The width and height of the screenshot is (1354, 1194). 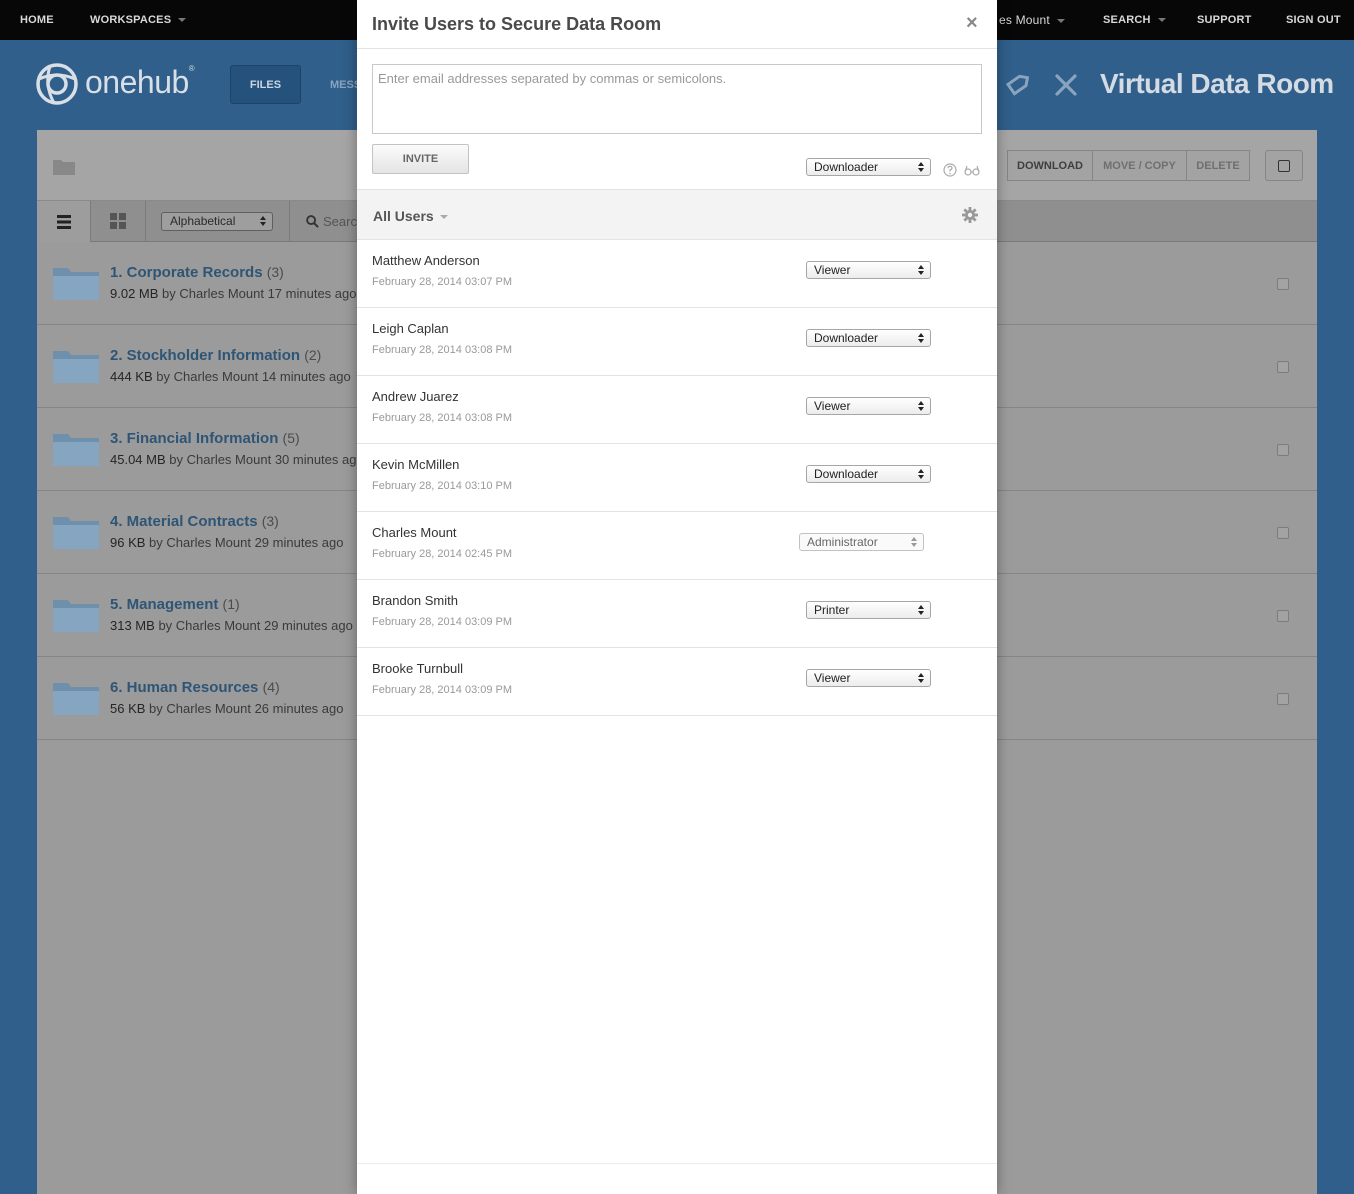 I want to click on user-name: Brandon Smith, so click(x=415, y=600).